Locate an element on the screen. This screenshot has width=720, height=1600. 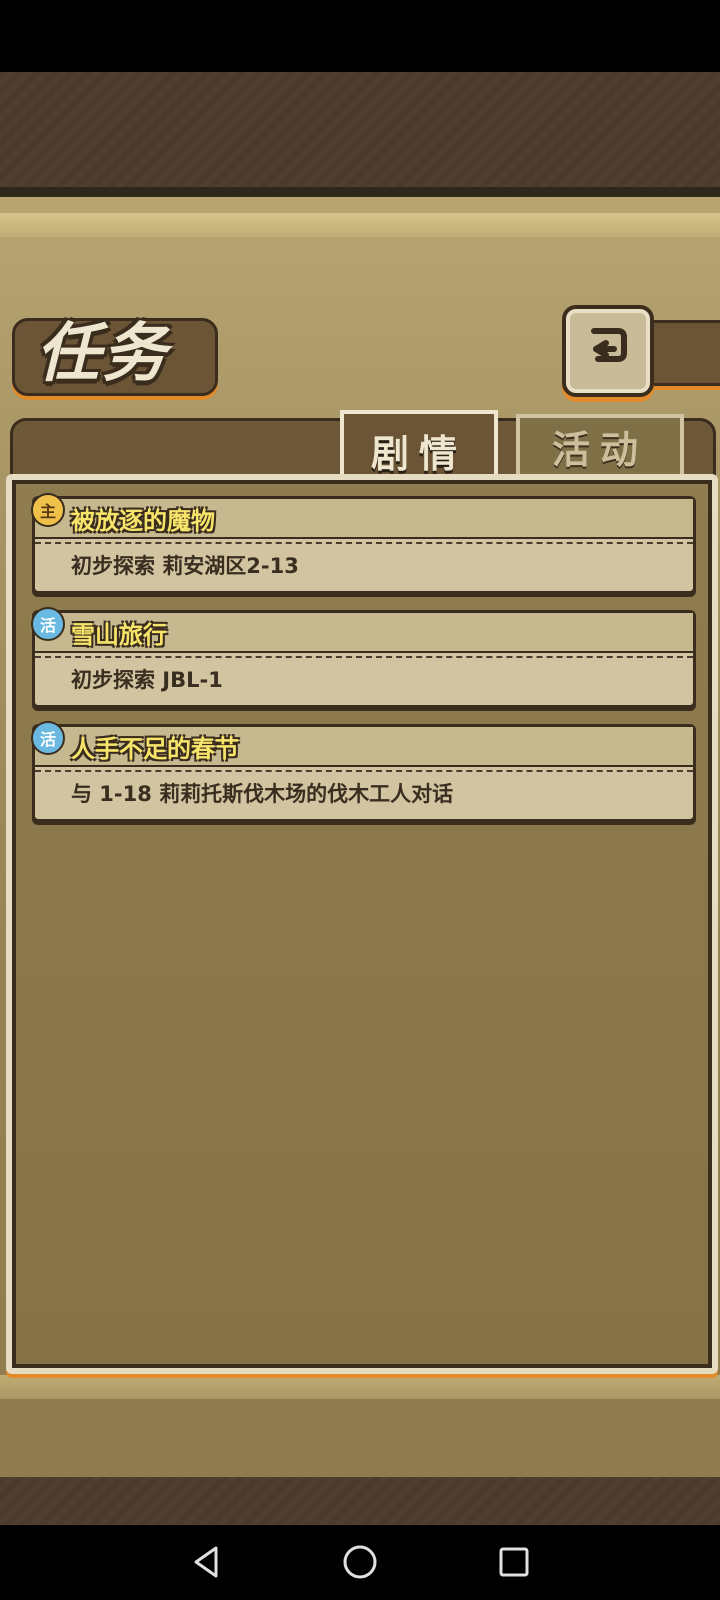
status-bar is located at coordinates (360, 36).